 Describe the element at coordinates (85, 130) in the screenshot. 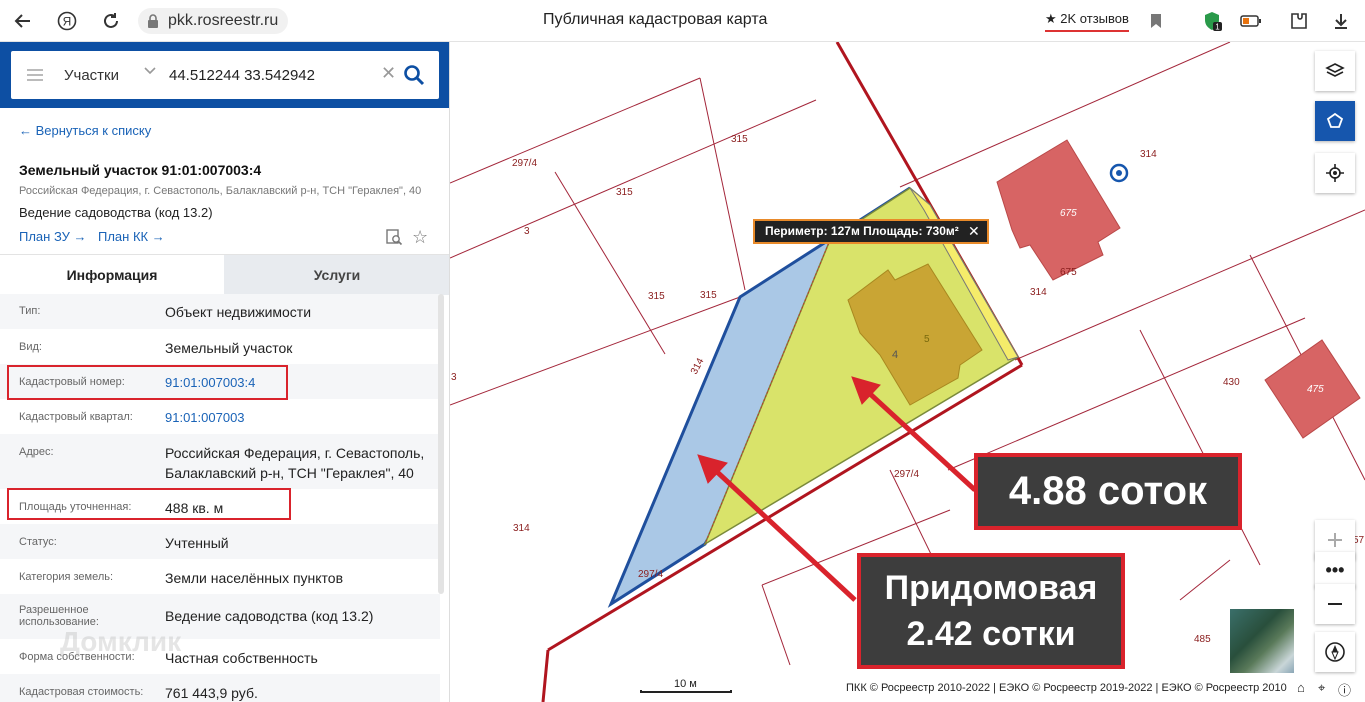

I see `back-to-list-link: ← Вернуться к списку` at that location.